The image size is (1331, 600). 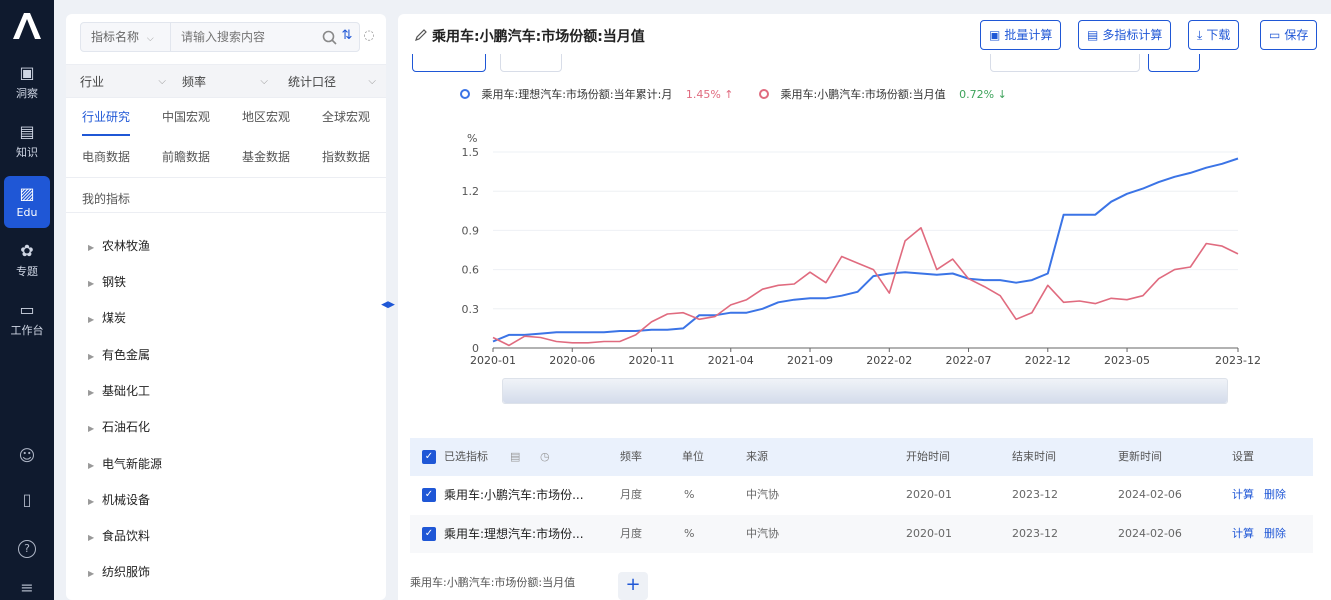 I want to click on list-view-icon: ▤, so click(x=515, y=457).